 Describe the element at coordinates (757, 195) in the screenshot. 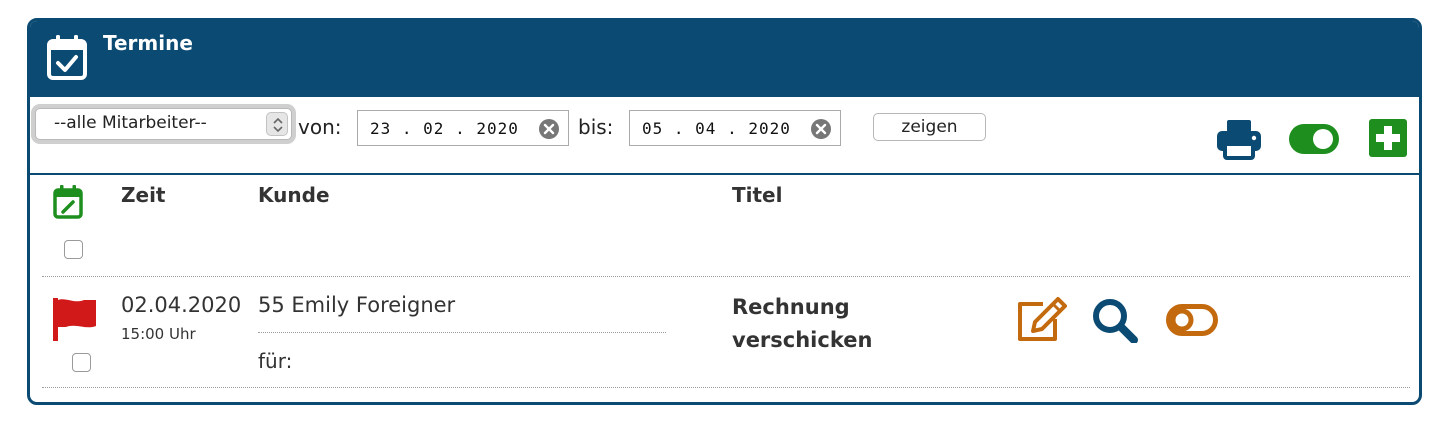

I see `column-header-titel: Titel` at that location.